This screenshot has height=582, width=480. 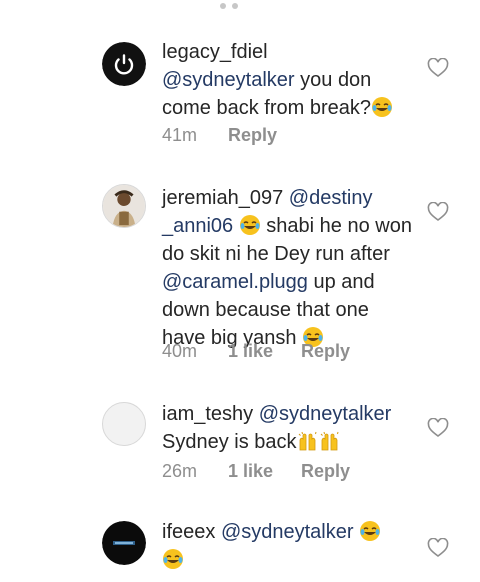 I want to click on person-photo-icon, so click(x=124, y=206).